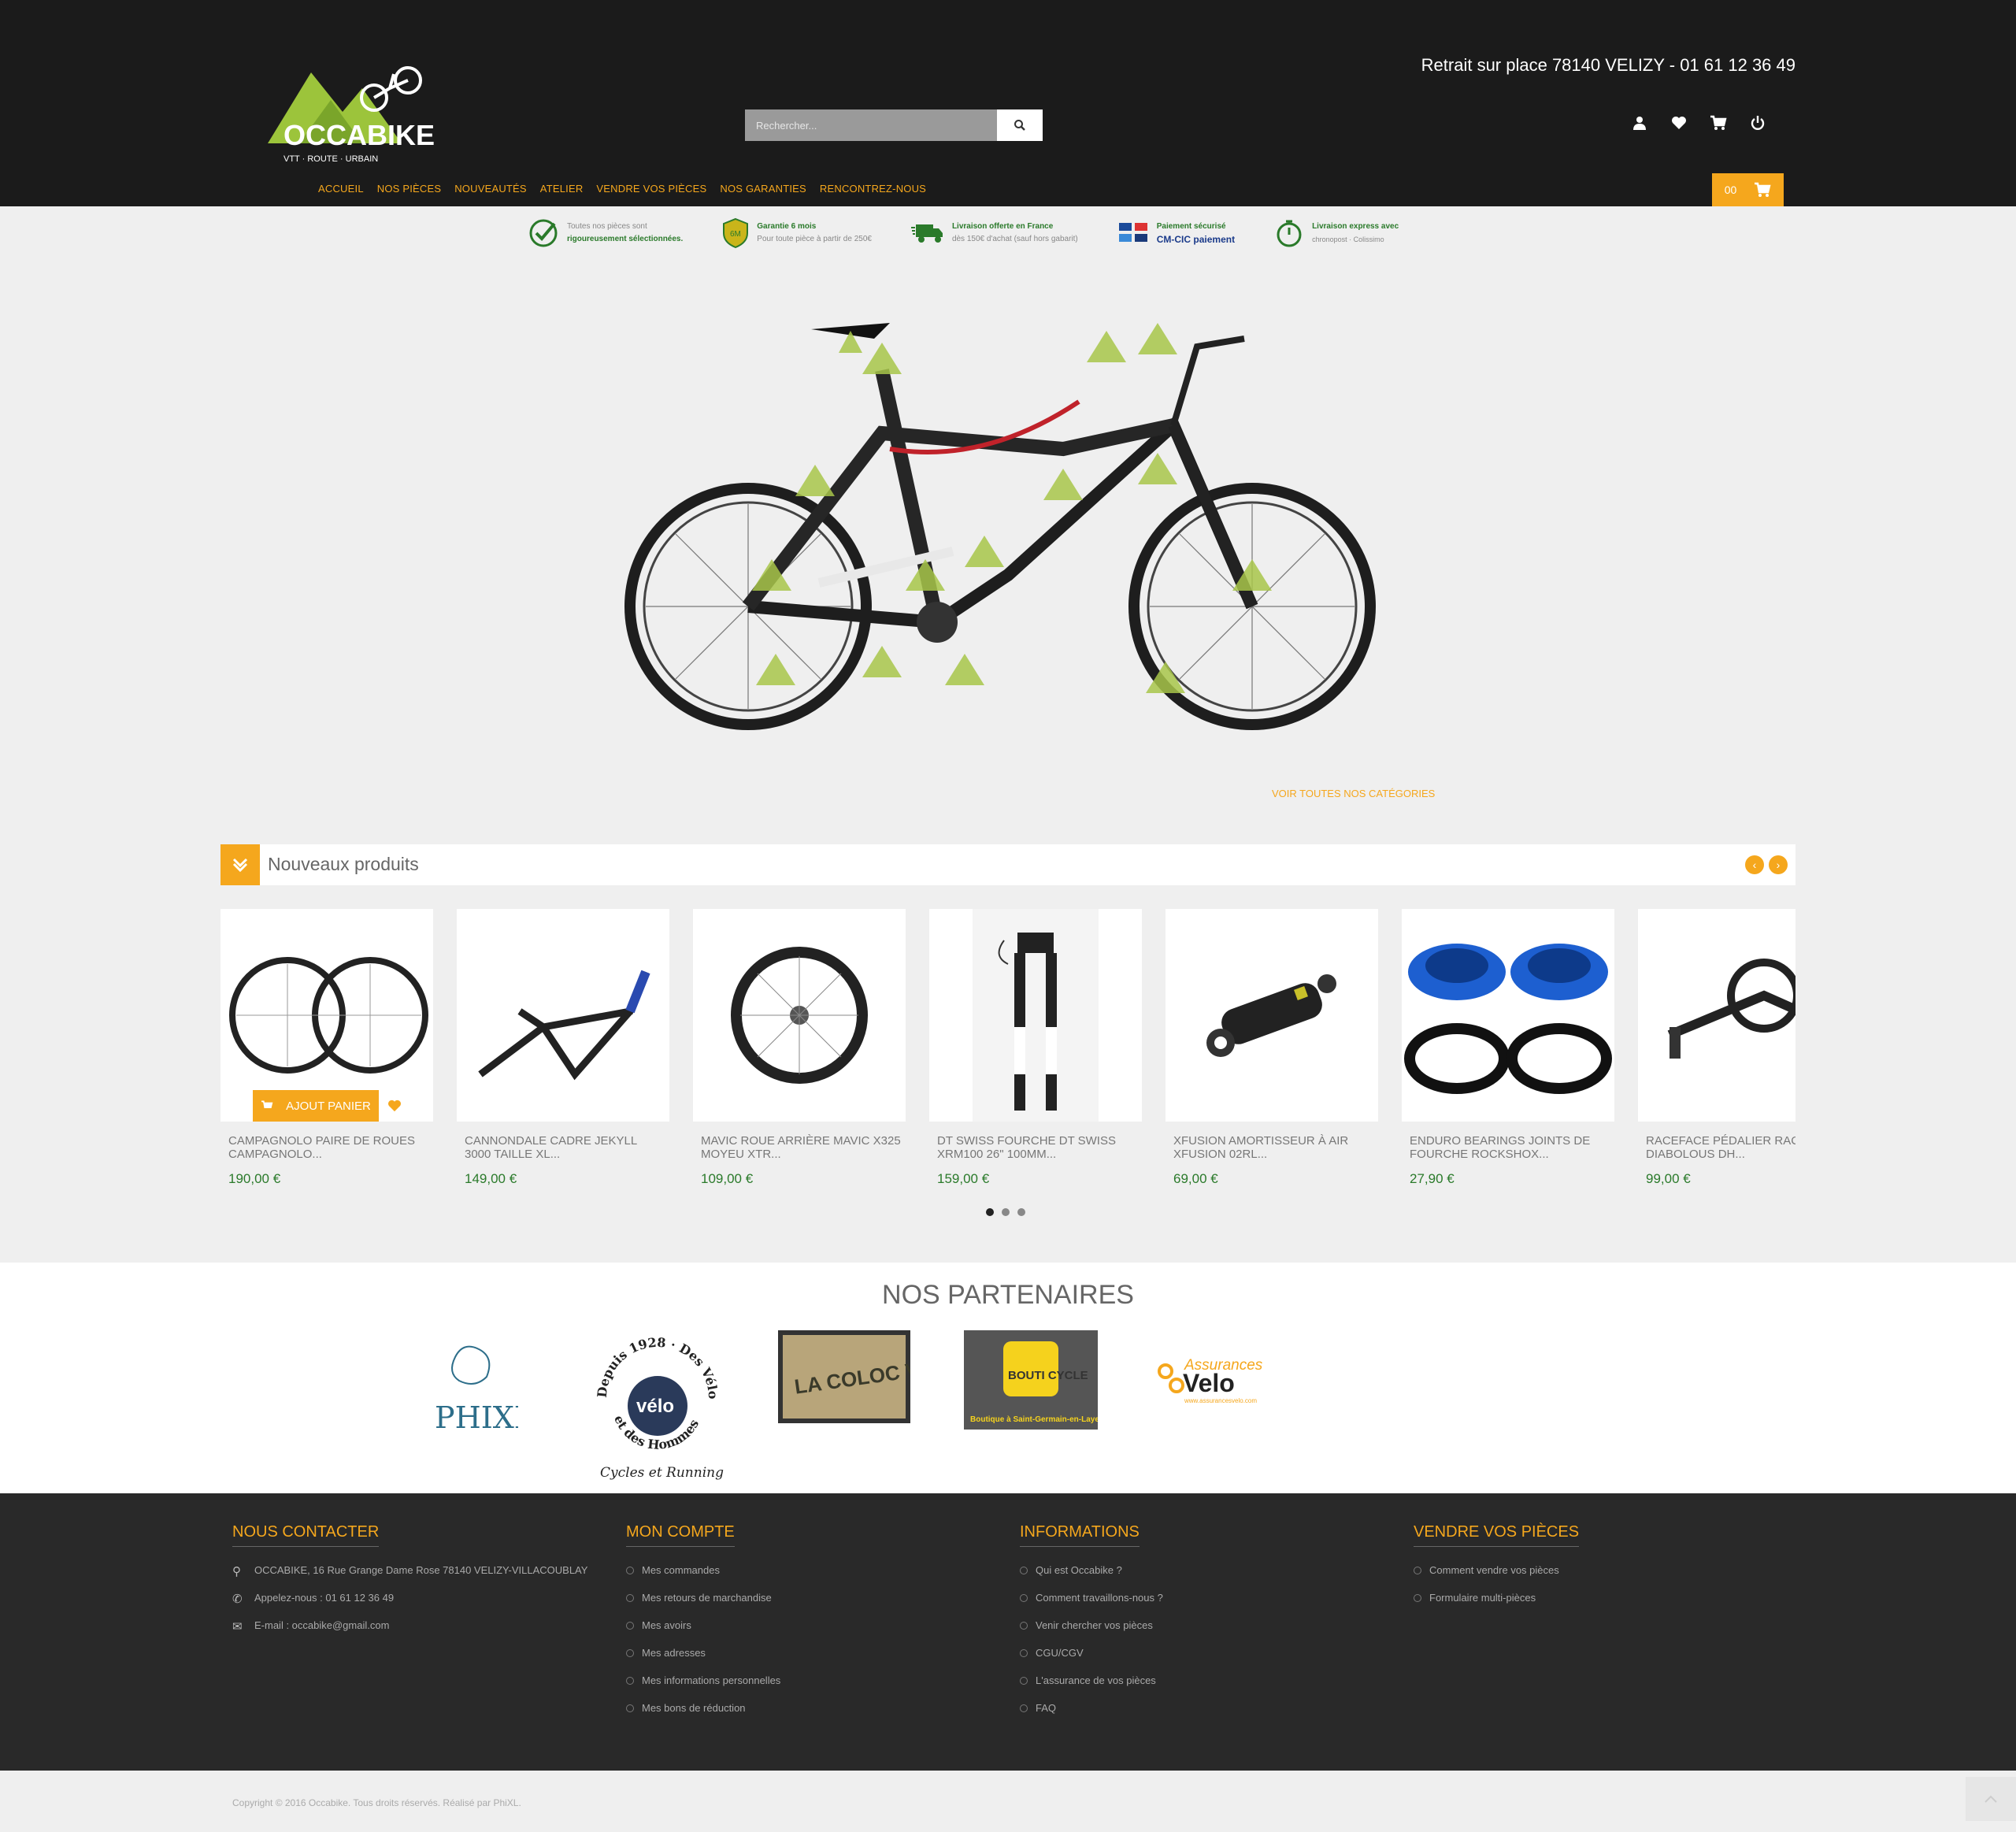 Image resolution: width=2016 pixels, height=1832 pixels. Describe the element at coordinates (343, 864) in the screenshot. I see `new-products-title: Nouveaux produits` at that location.